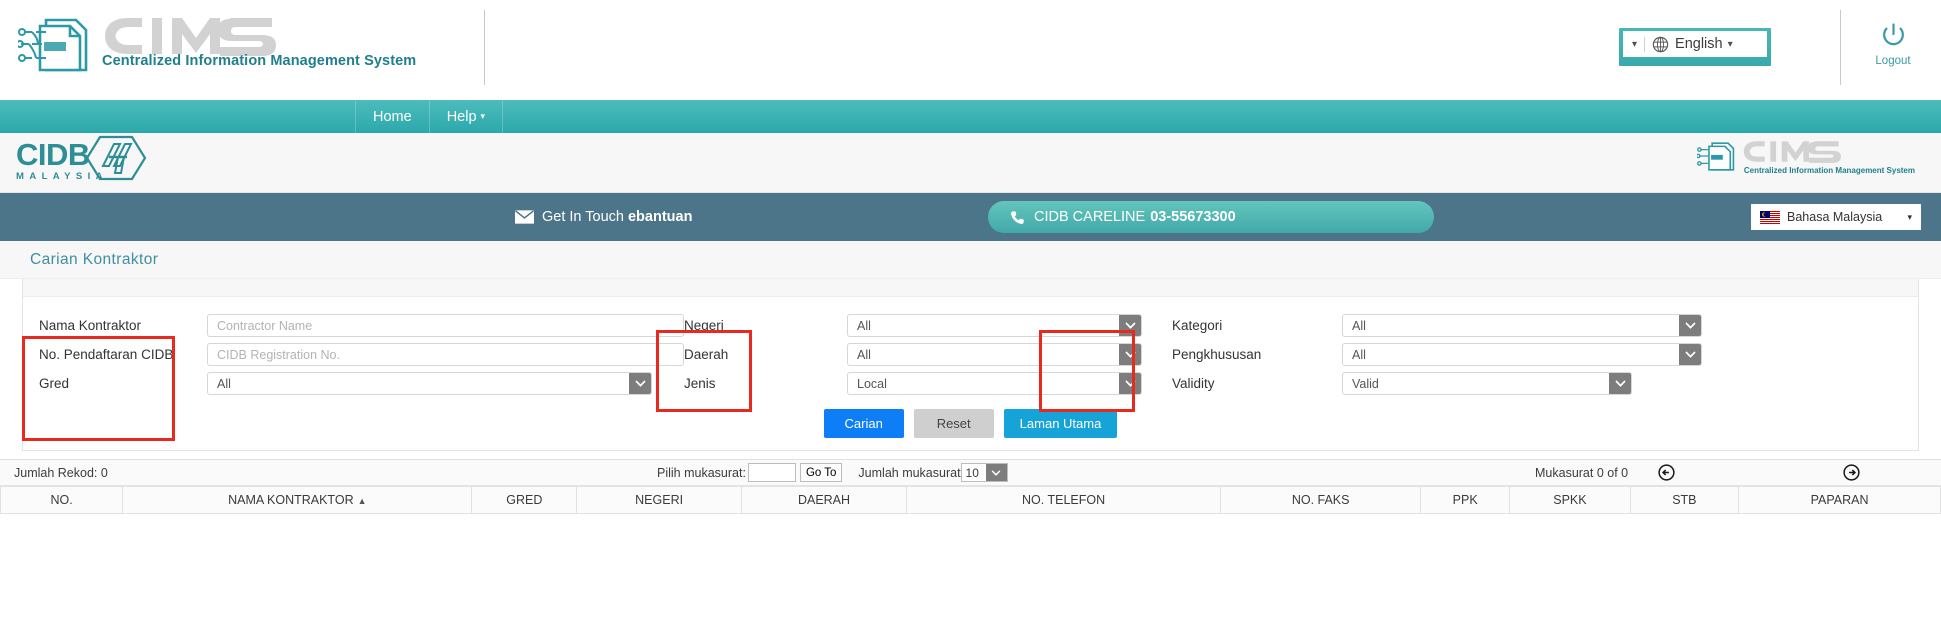 The height and width of the screenshot is (619, 1941). Describe the element at coordinates (445, 354) in the screenshot. I see `cidb-registration-no-input` at that location.